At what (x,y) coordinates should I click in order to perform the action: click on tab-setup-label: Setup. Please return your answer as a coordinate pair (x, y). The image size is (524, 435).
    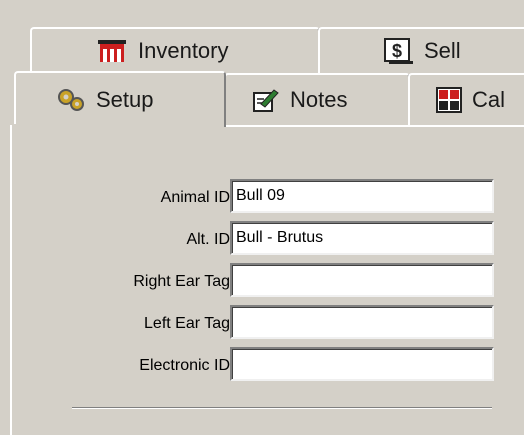
    Looking at the image, I should click on (125, 99).